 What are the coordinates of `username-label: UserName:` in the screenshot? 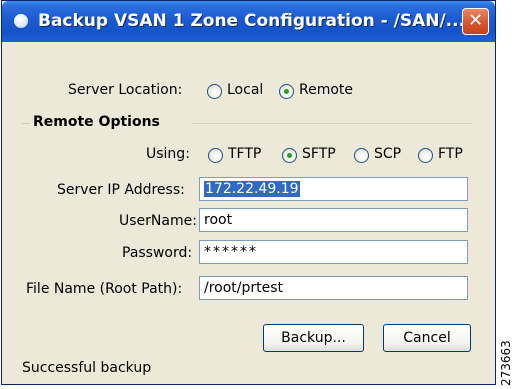 It's located at (158, 221).